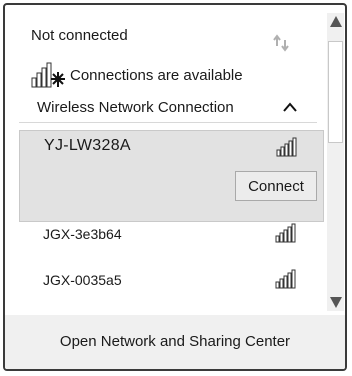  I want to click on open-network-center-link: Open Network and Sharing Center, so click(175, 341).